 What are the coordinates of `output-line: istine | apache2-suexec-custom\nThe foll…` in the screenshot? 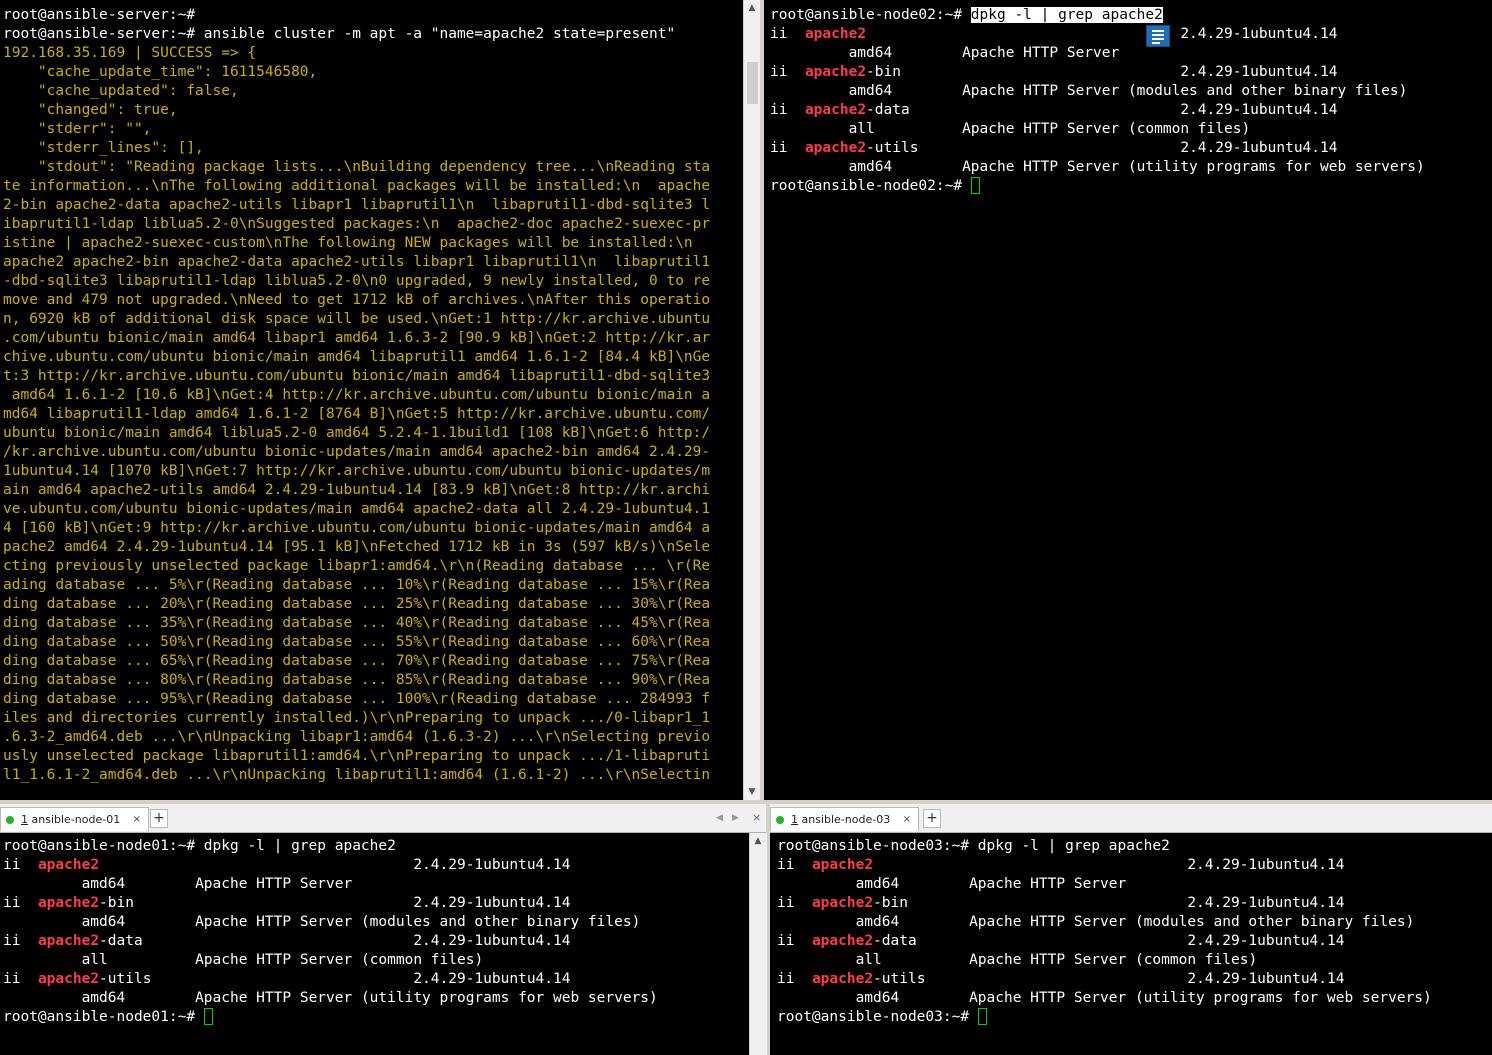 It's located at (348, 243).